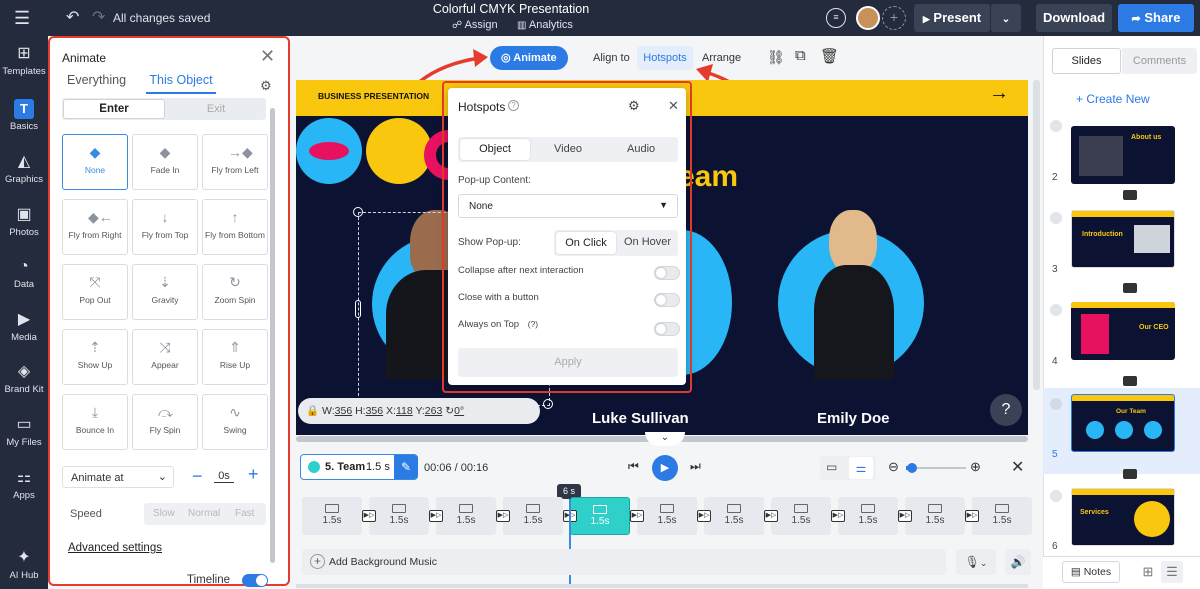 This screenshot has width=1200, height=589. What do you see at coordinates (1159, 61) in the screenshot?
I see `tab-comments: Comments` at bounding box center [1159, 61].